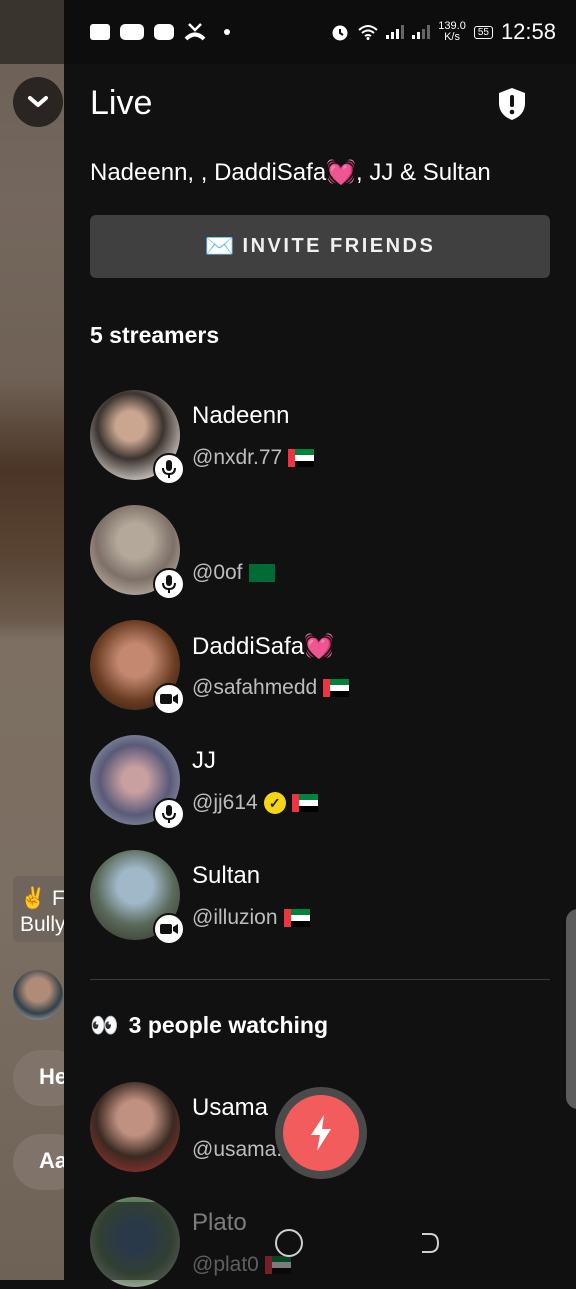 The image size is (576, 1289). What do you see at coordinates (235, 917) in the screenshot?
I see `streamer-handle: @illuzion` at bounding box center [235, 917].